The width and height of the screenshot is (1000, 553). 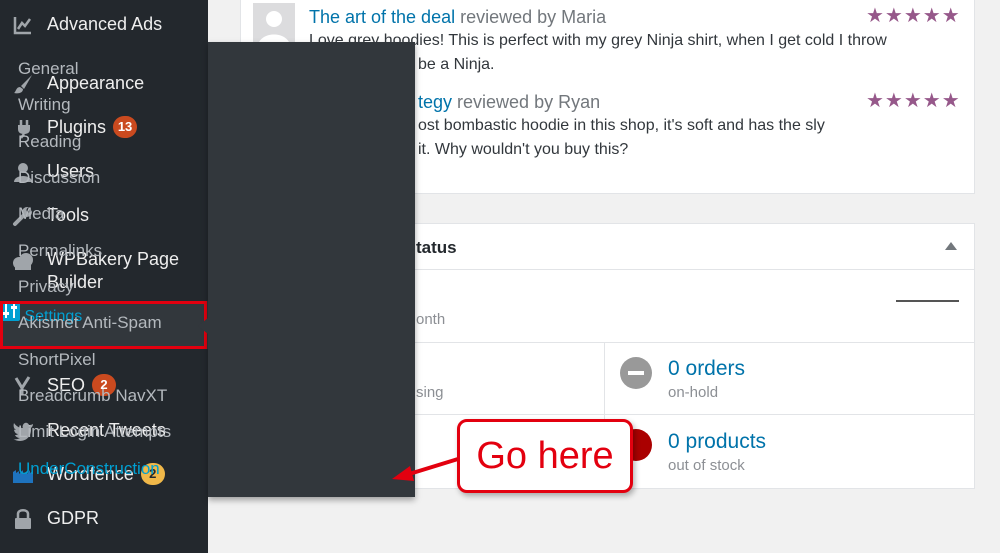 What do you see at coordinates (636, 373) in the screenshot?
I see `on-hold-icon` at bounding box center [636, 373].